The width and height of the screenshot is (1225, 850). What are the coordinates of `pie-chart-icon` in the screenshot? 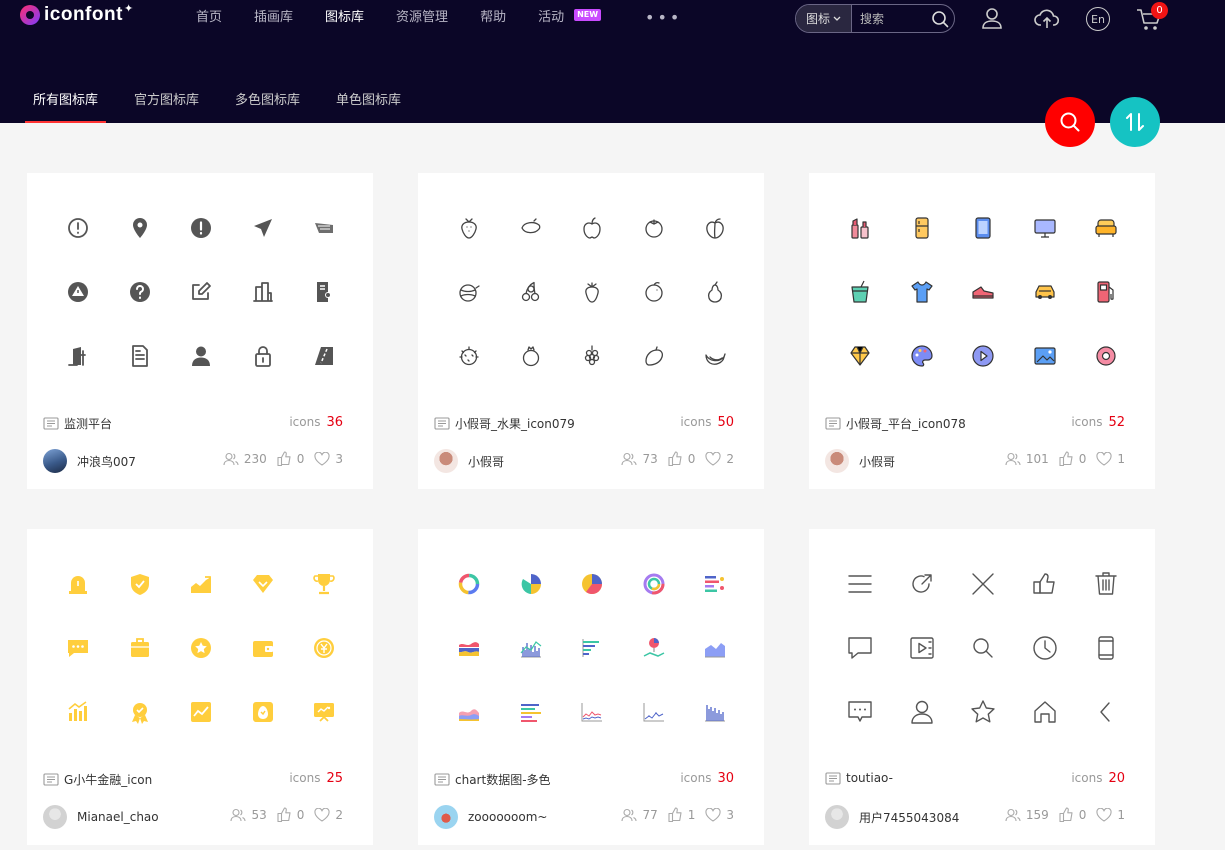 It's located at (531, 584).